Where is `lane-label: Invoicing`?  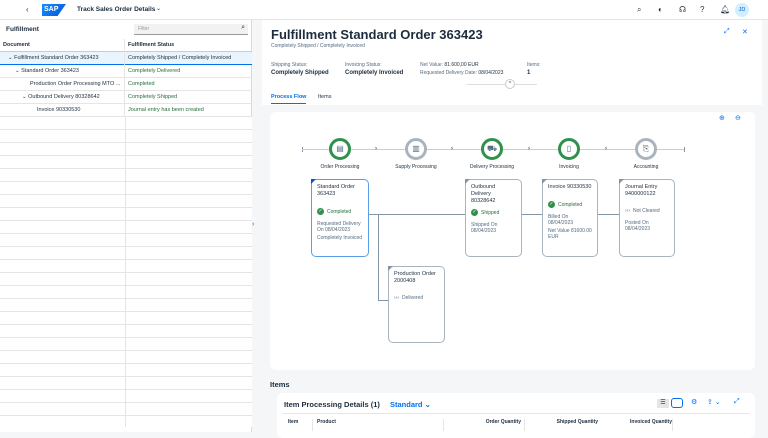 lane-label: Invoicing is located at coordinates (569, 167).